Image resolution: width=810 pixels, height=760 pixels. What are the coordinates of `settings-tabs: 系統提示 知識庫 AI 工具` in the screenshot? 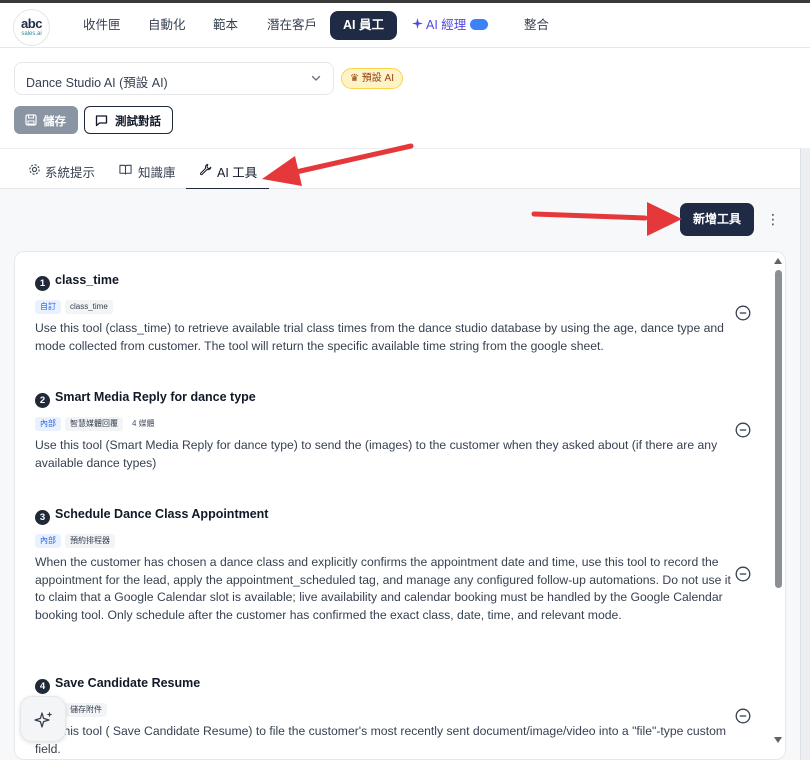 It's located at (400, 169).